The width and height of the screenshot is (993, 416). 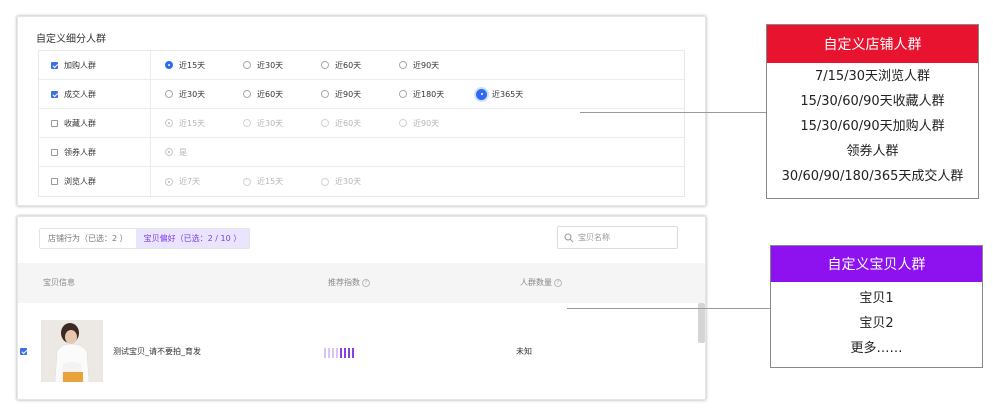 I want to click on period-option: 近180天, so click(x=438, y=94).